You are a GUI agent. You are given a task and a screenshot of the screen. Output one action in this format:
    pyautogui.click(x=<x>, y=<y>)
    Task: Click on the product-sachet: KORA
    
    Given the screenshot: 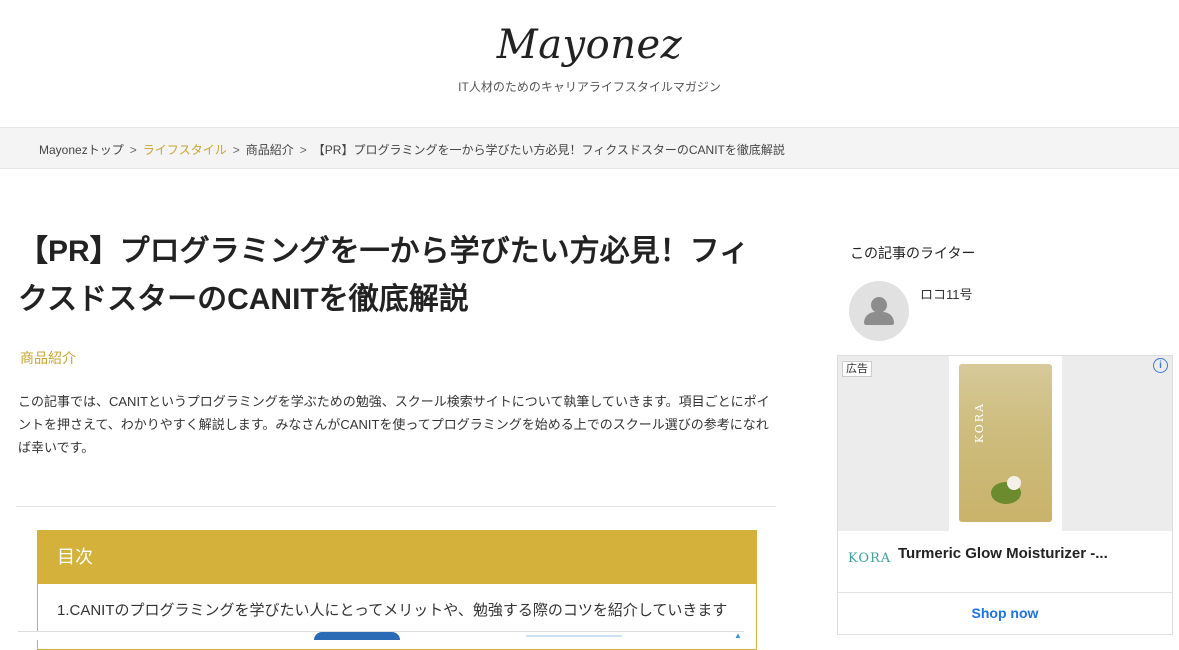 What is the action you would take?
    pyautogui.click(x=1005, y=443)
    